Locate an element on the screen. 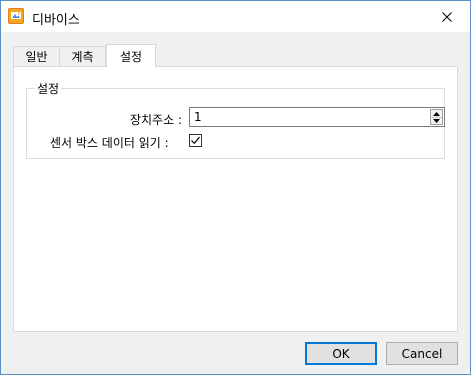 The image size is (471, 375). read-sensor-checkbox is located at coordinates (195, 140).